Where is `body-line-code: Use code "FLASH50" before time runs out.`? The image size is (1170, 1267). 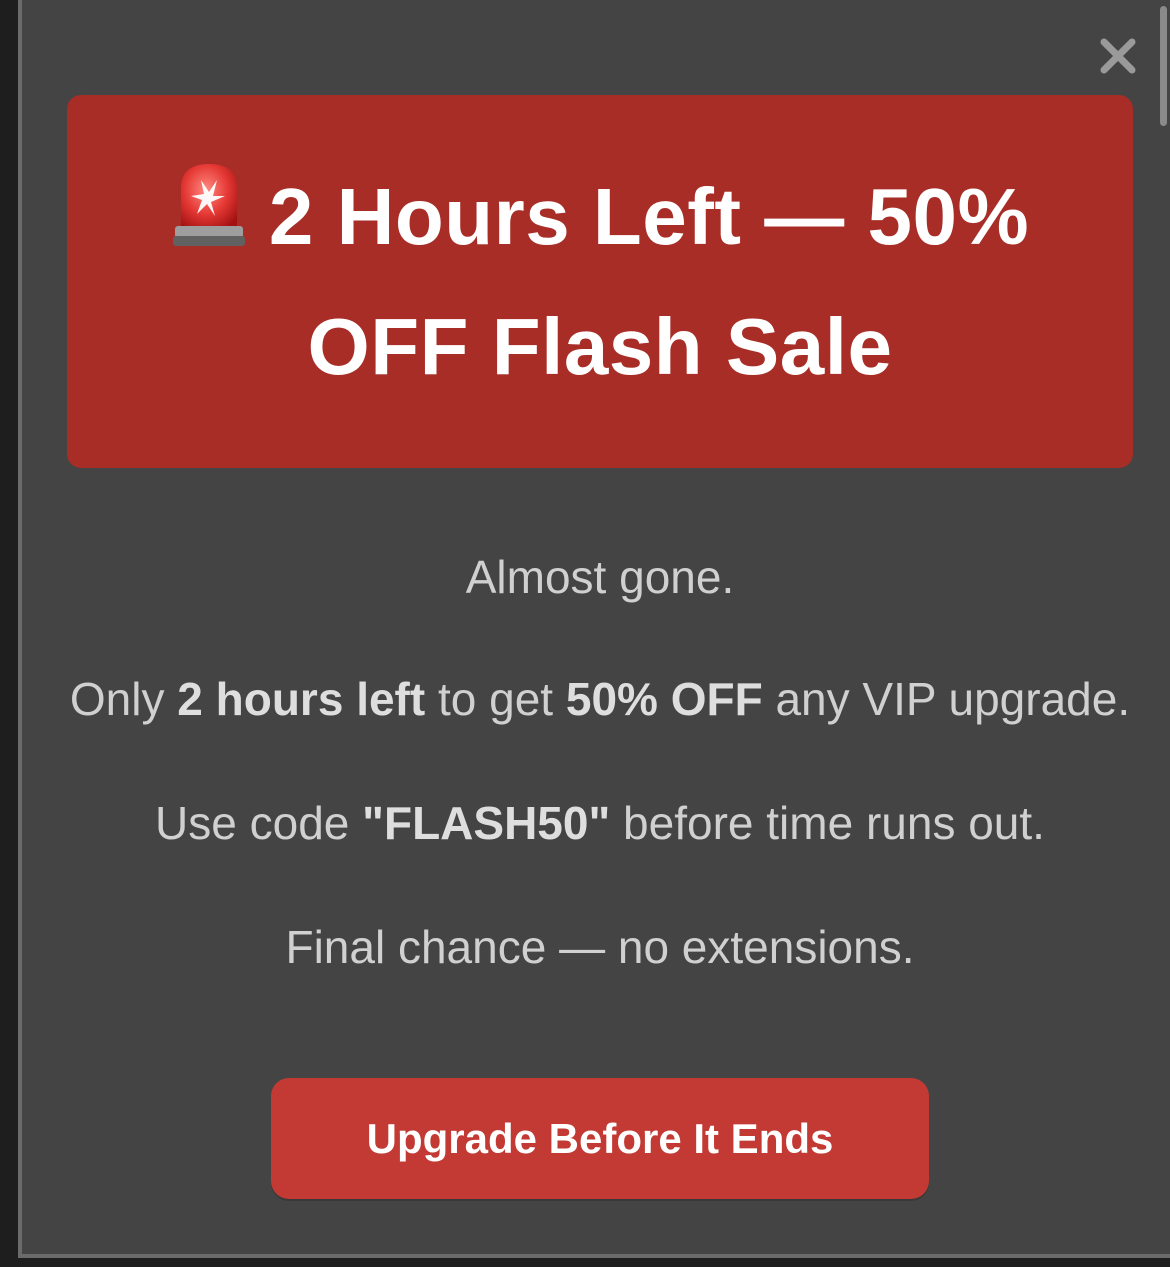
body-line-code: Use code "FLASH50" before time runs out. is located at coordinates (600, 823).